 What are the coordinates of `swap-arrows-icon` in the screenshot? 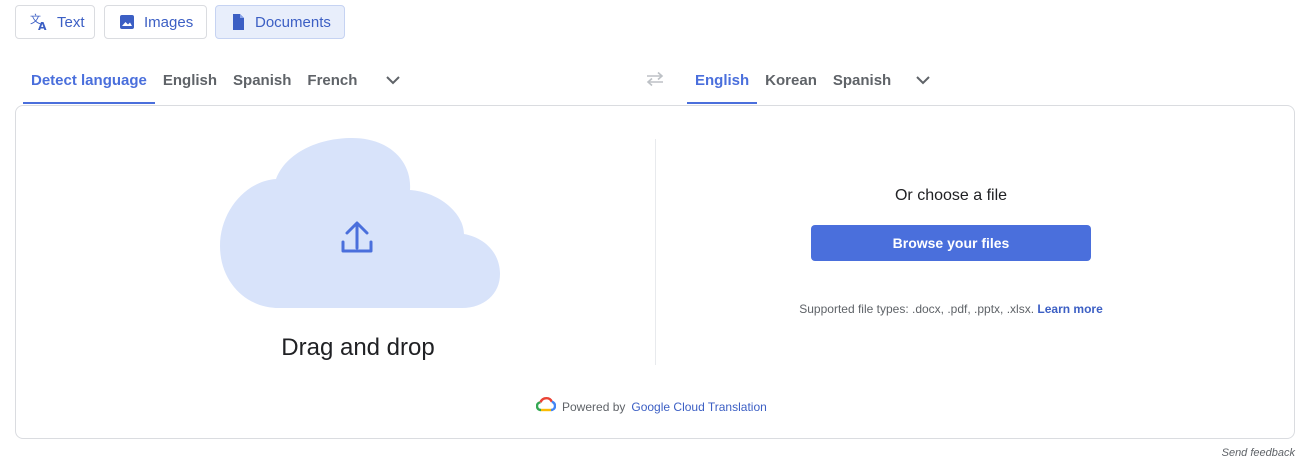 It's located at (655, 81).